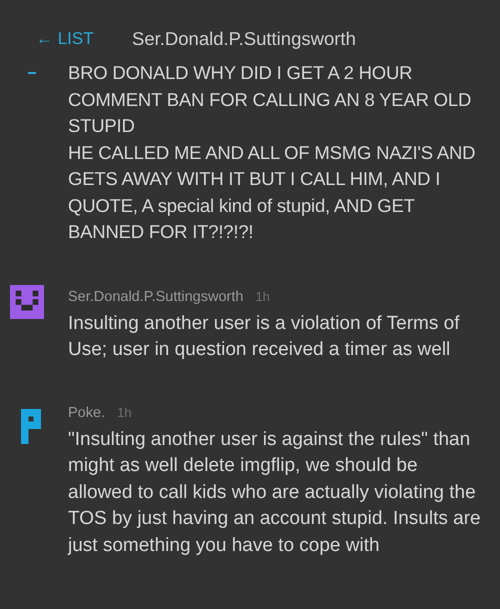 This screenshot has width=500, height=609. I want to click on dash-icon, so click(32, 73).